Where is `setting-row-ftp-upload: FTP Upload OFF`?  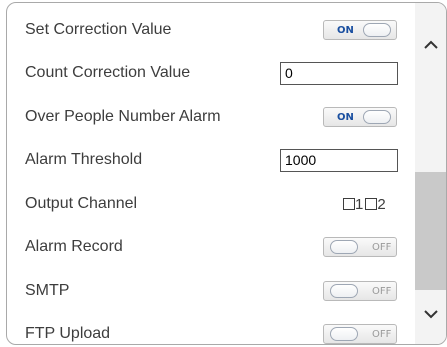
setting-row-ftp-upload: FTP Upload OFF is located at coordinates (211, 328).